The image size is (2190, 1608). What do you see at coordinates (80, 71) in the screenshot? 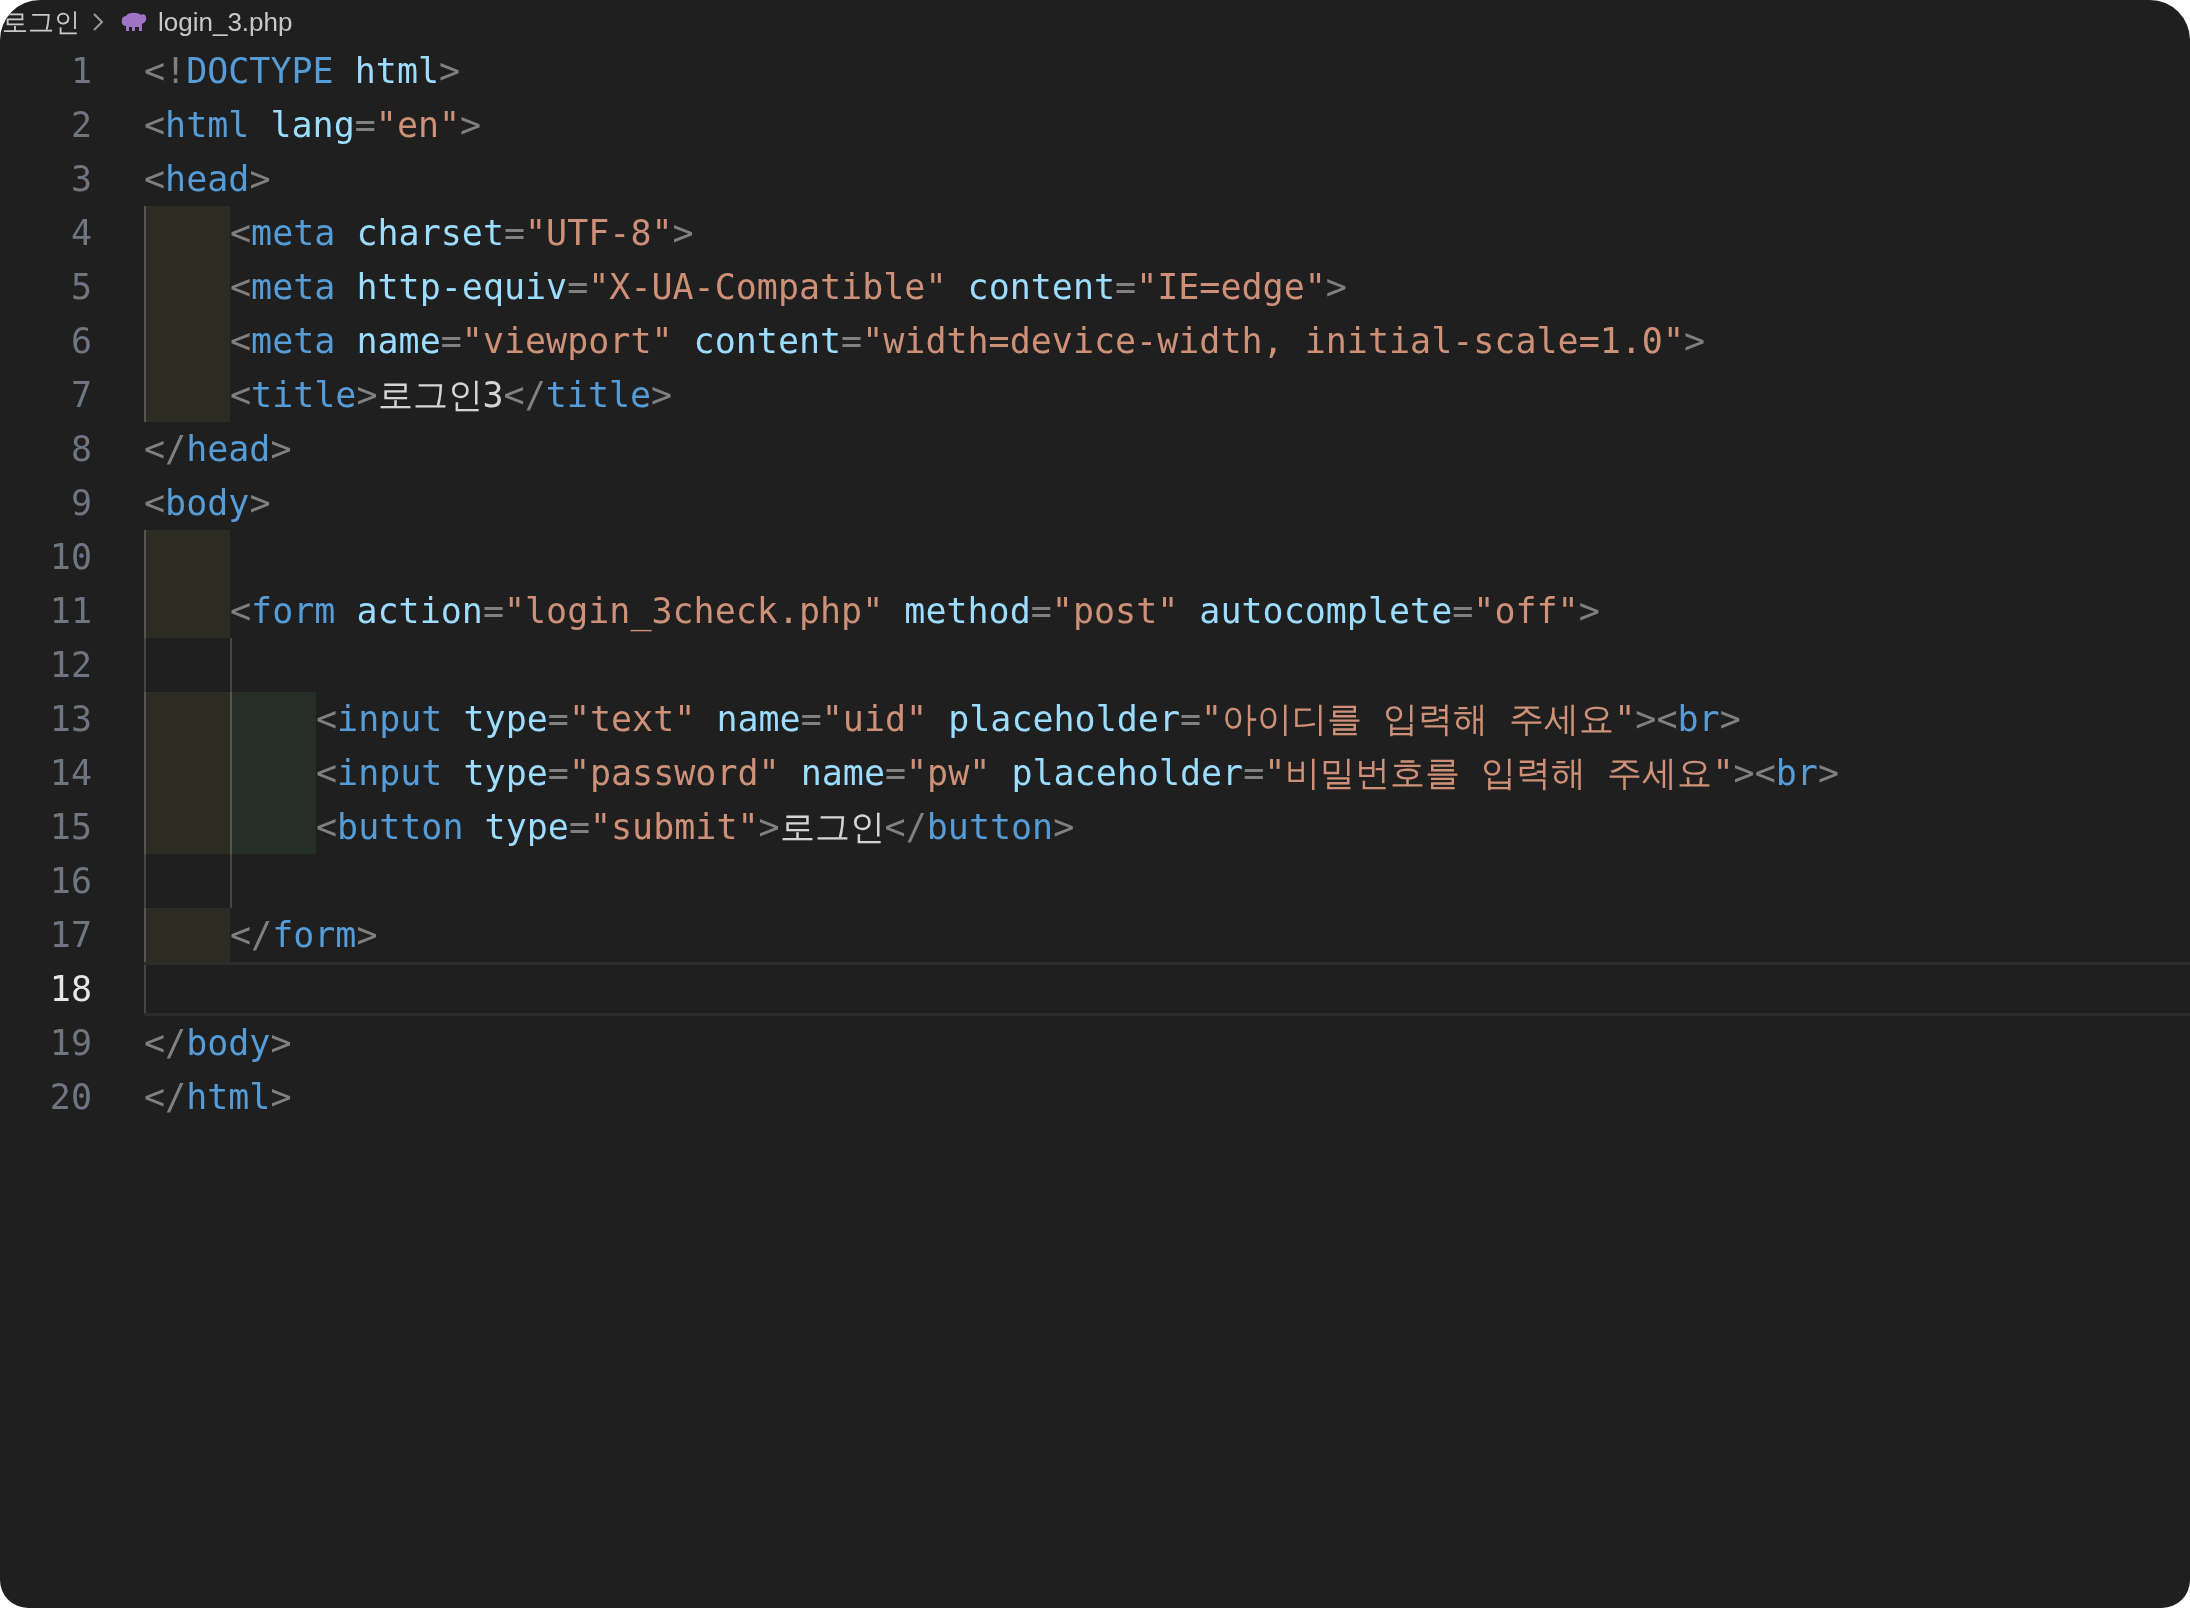
I see `line-number: 1` at bounding box center [80, 71].